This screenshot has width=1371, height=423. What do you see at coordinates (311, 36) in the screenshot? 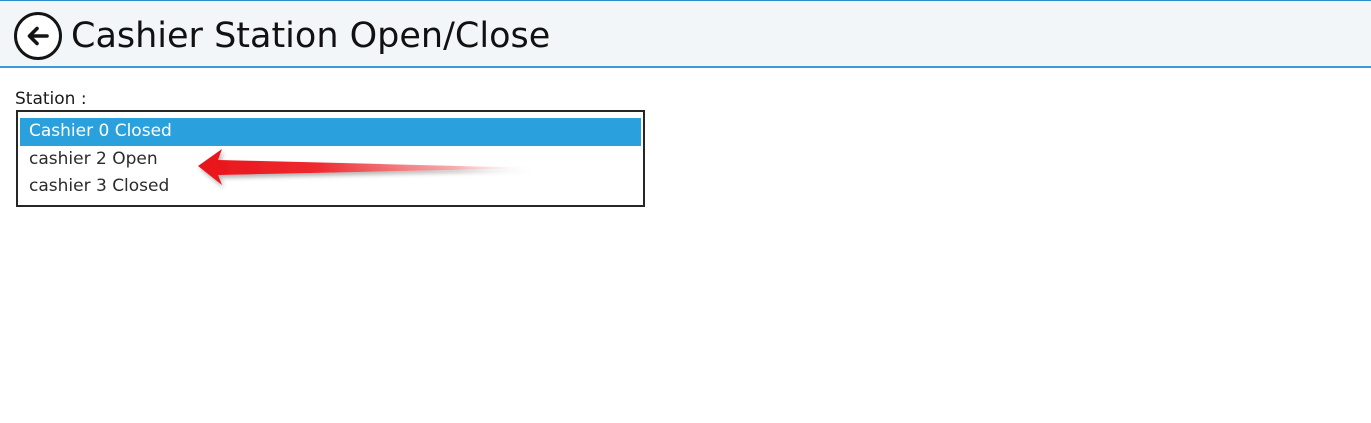
I see `page-title: Cashier Station Open/Close` at bounding box center [311, 36].